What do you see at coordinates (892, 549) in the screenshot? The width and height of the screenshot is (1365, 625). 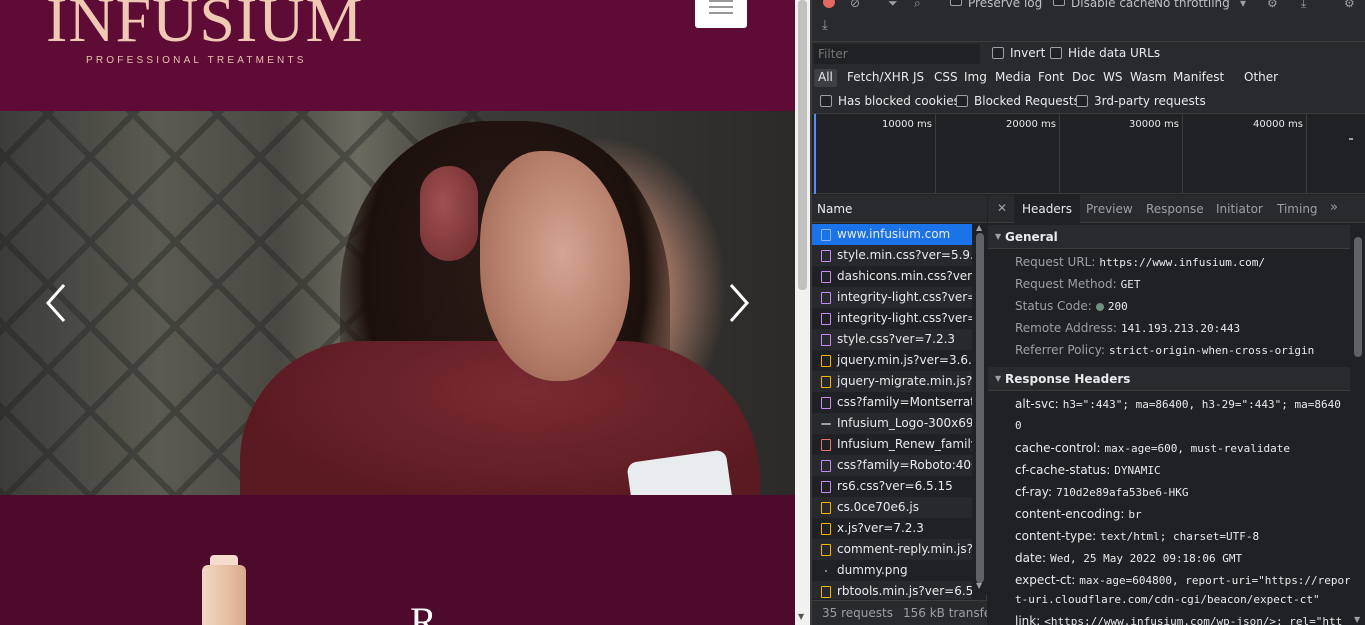 I see `request-row: comment-reply.min.js?ver=5.9.3` at bounding box center [892, 549].